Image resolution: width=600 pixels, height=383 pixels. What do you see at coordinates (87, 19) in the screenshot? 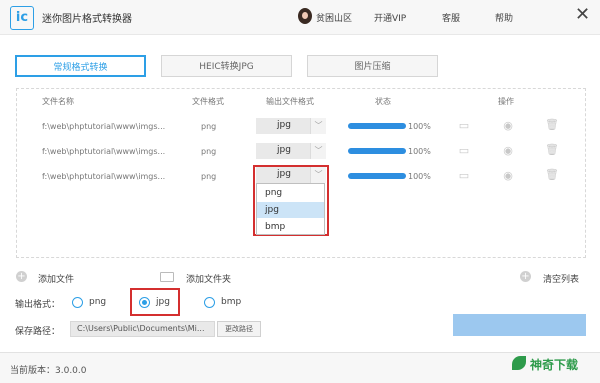
I see `app-title: 迷你图片格式转换器` at bounding box center [87, 19].